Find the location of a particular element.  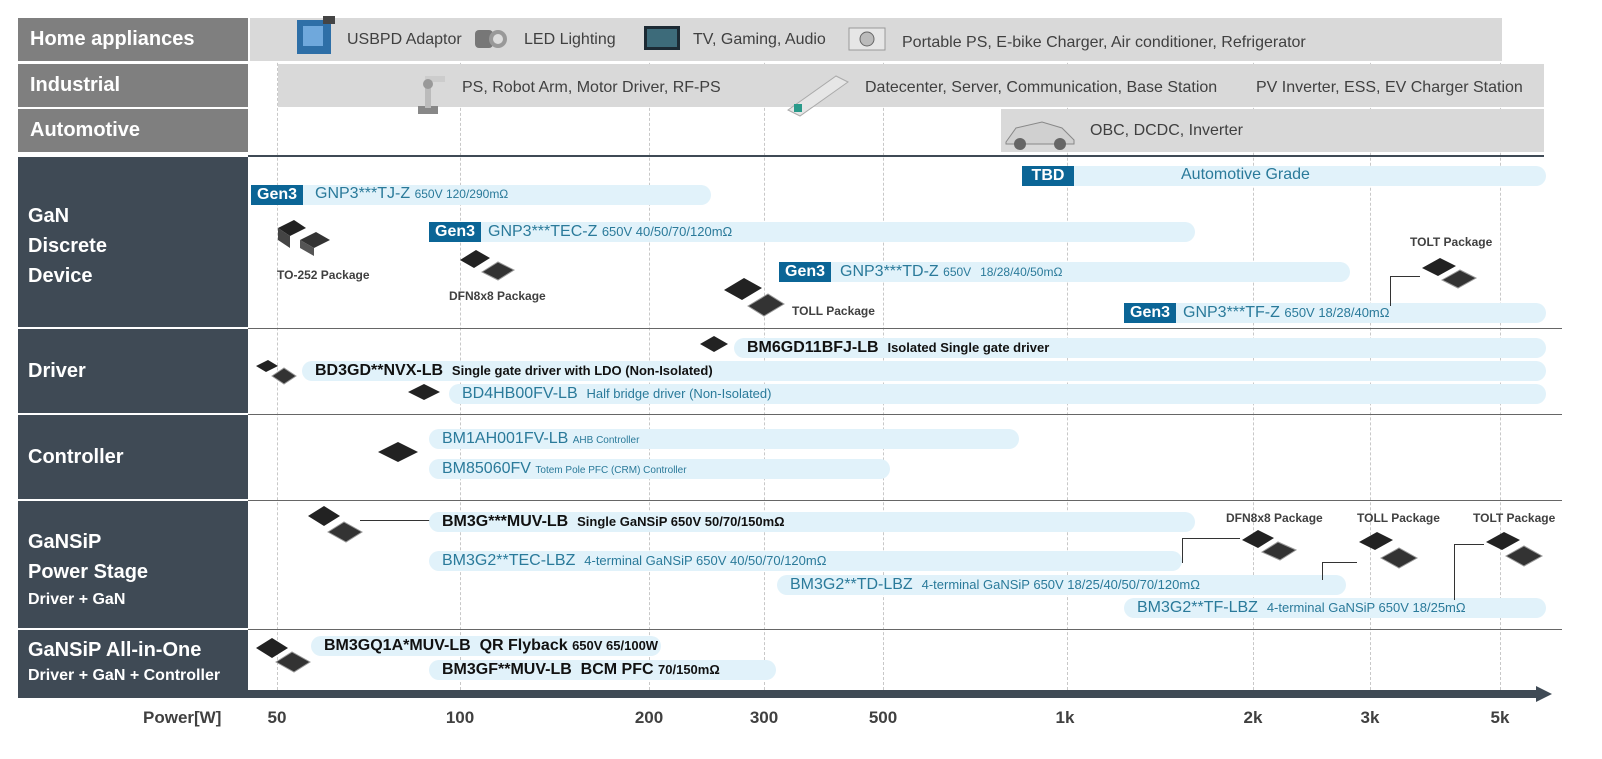

product-bm3gf-muv-lb: BM3GF**MUV-LB BCM PFC 70/150mΩ is located at coordinates (581, 669).